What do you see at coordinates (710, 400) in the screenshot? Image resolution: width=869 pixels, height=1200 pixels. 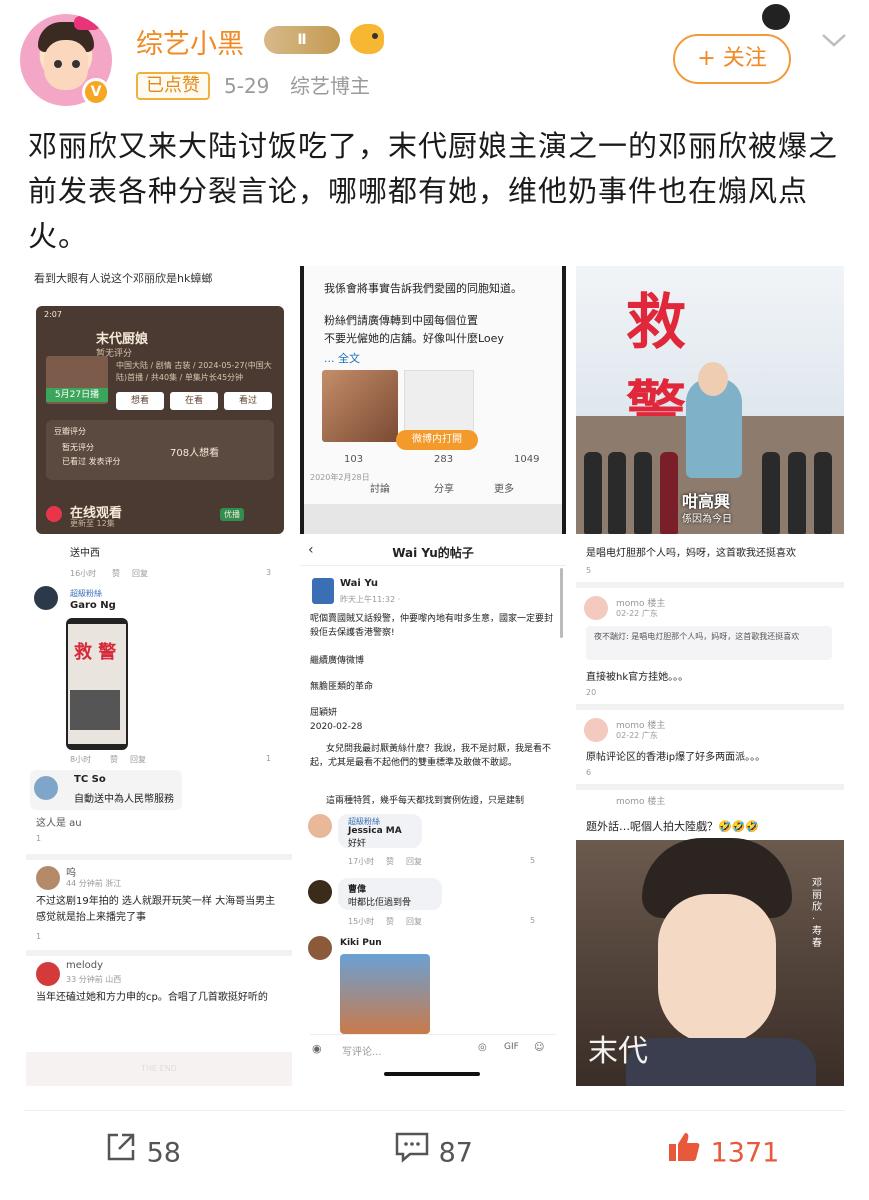 I see `grid-image-3: 救 警 咁高興 係因為今日` at bounding box center [710, 400].